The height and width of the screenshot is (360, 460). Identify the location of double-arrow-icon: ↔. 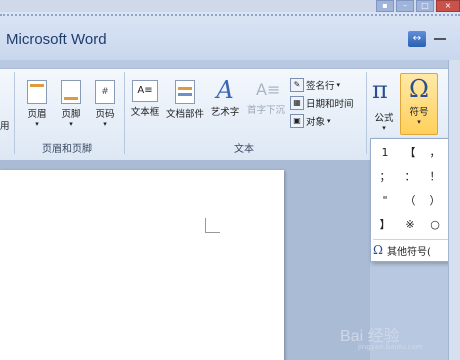
(417, 38).